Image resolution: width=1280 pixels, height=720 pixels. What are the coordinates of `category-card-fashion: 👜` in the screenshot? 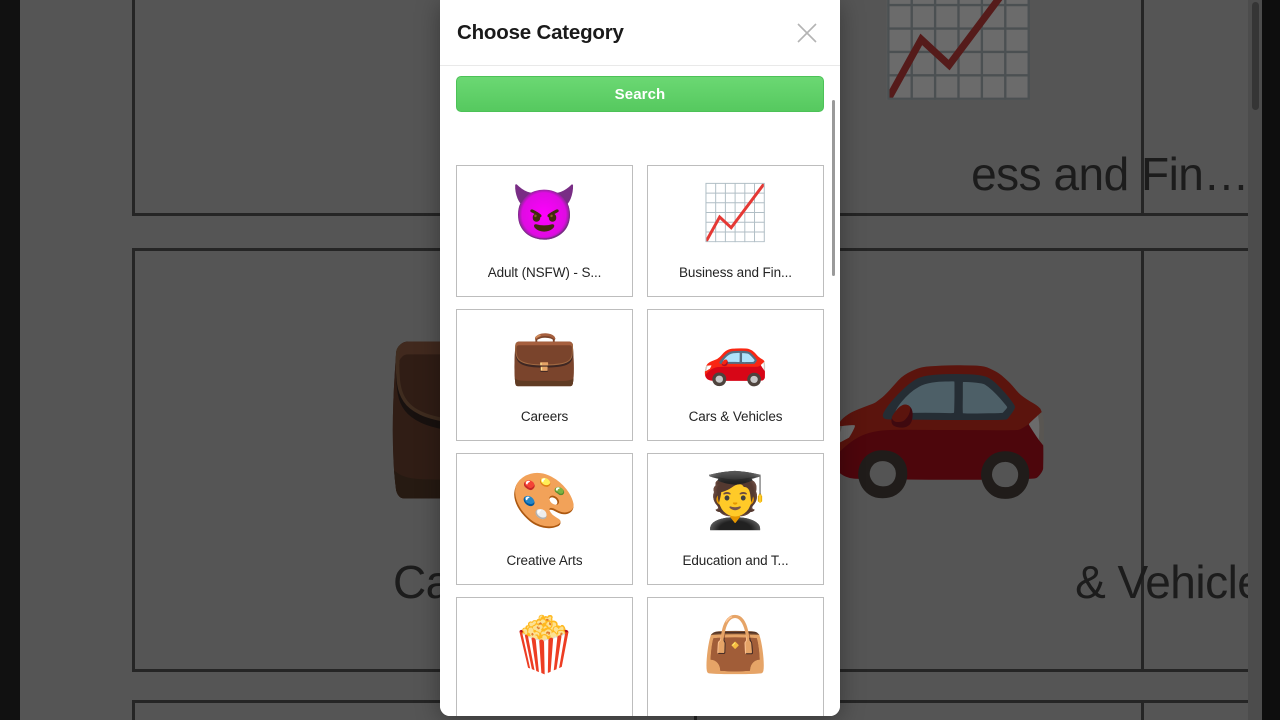 It's located at (735, 656).